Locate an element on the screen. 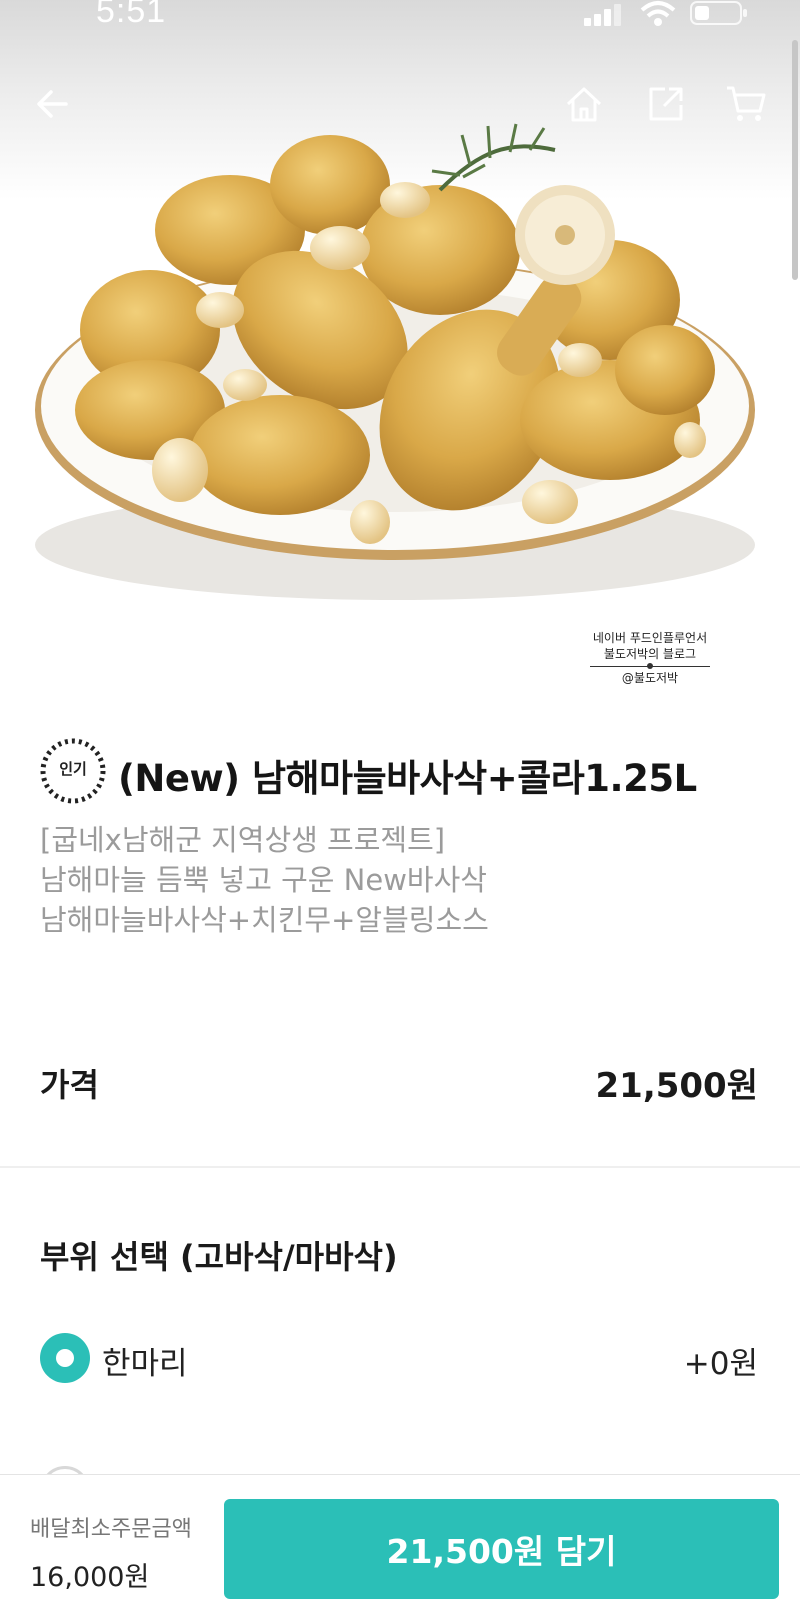  home-button is located at coordinates (584, 104).